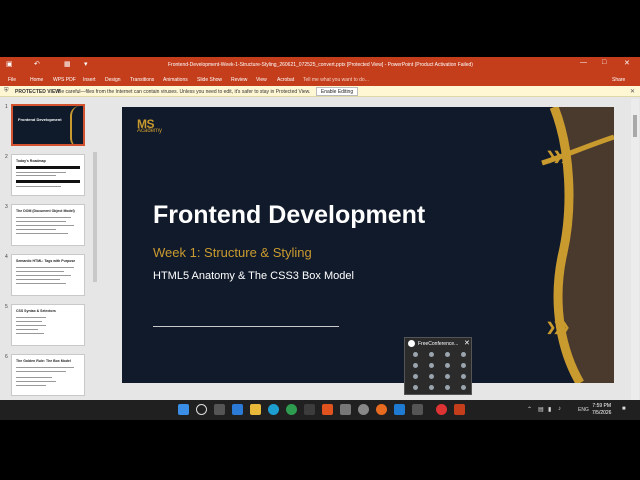 Image resolution: width=640 pixels, height=480 pixels. What do you see at coordinates (559, 409) in the screenshot?
I see `speaker-icon: ♪` at bounding box center [559, 409].